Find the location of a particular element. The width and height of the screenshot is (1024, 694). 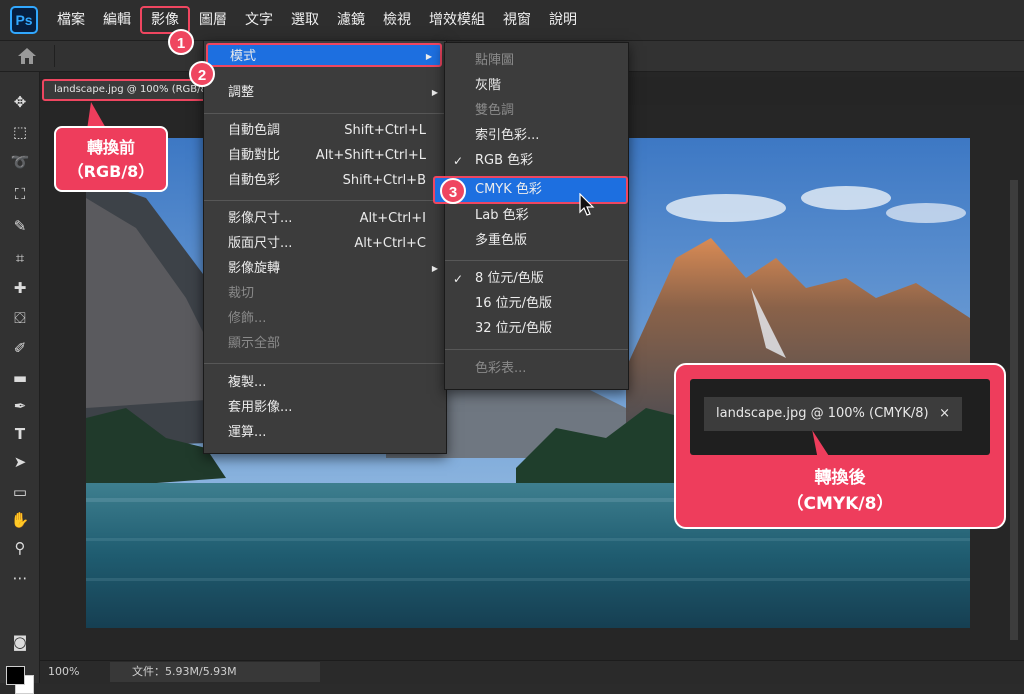

menu-item-adjustments: 調整 ▶ is located at coordinates (325, 93).